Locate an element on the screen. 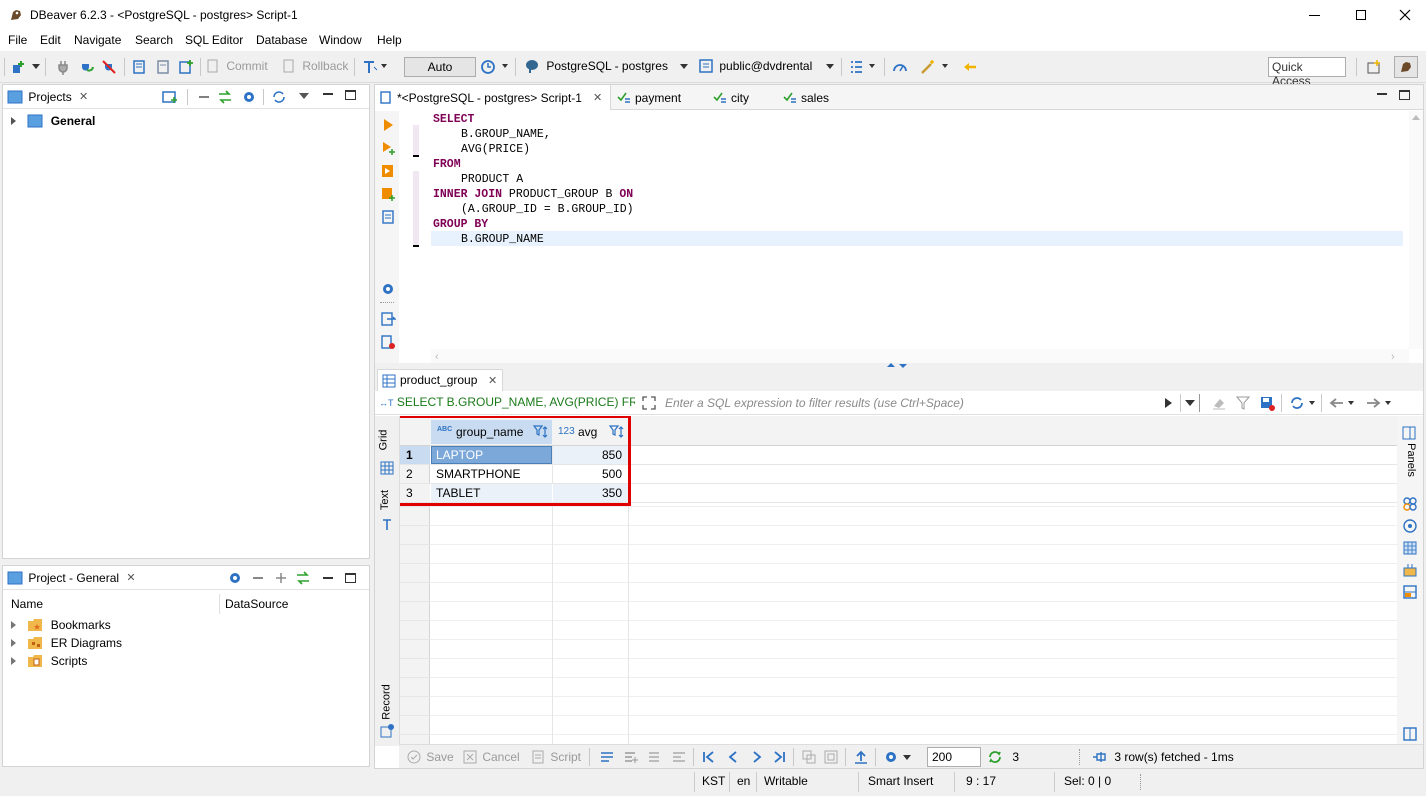  cloud-speed-icon is located at coordinates (900, 67).